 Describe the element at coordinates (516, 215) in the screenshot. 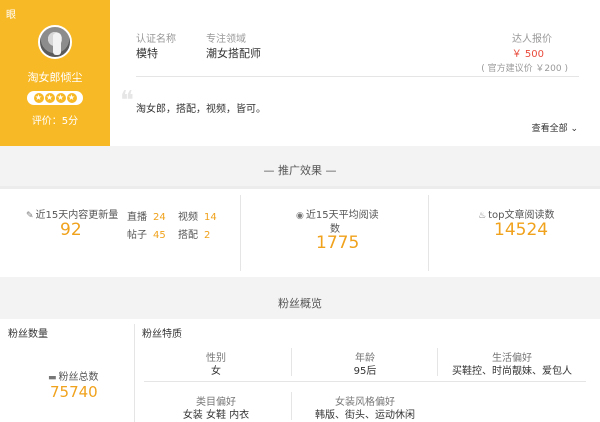

I see `top-read-label: ♨ top文章阅读数` at that location.